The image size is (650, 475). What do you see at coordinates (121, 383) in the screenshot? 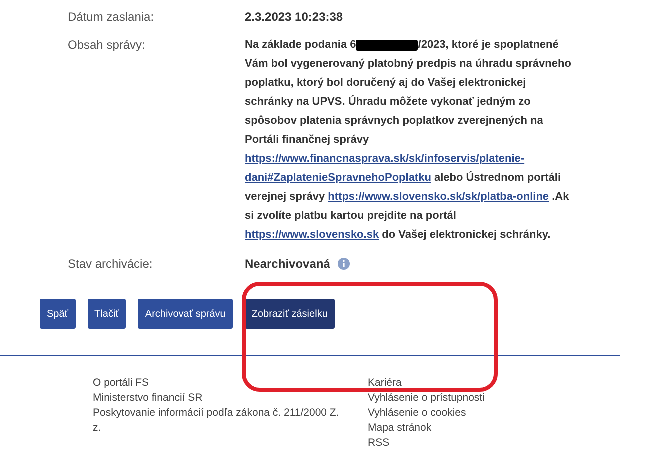
I see `footer-link: O portáli FS` at bounding box center [121, 383].